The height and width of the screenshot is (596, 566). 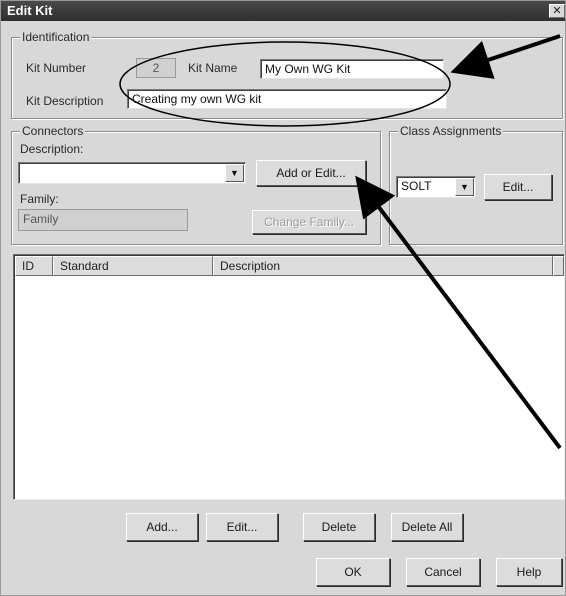 I want to click on kit-description-label: Kit Description, so click(x=65, y=101).